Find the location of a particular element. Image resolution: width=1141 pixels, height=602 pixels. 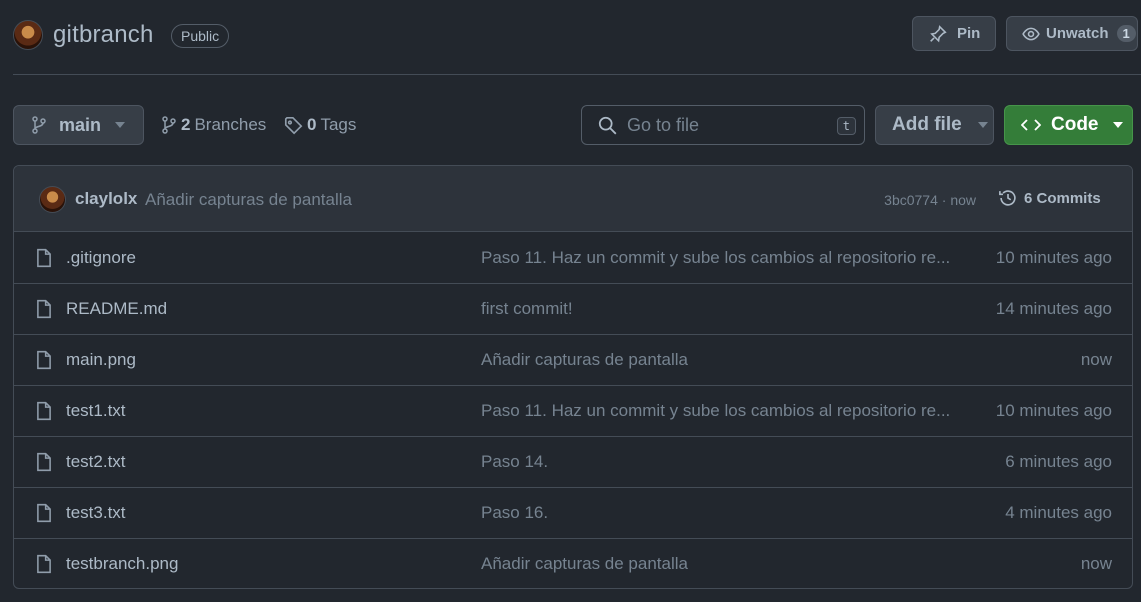

file-commit-message: Paso 16. is located at coordinates (721, 513).